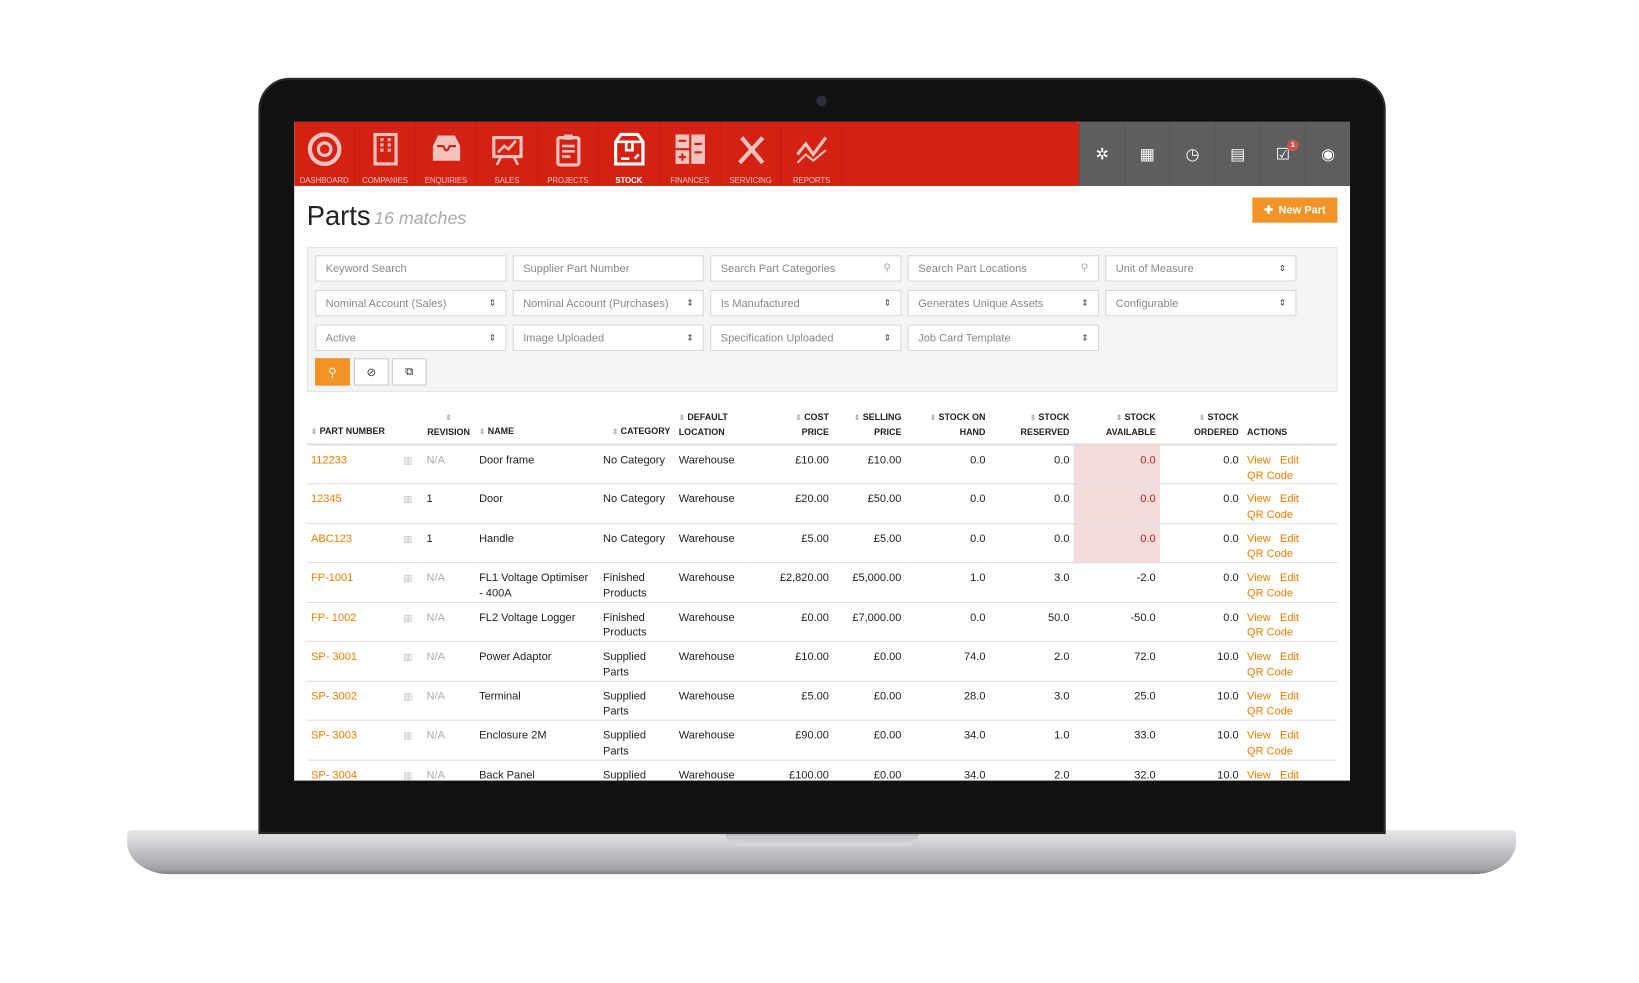 This screenshot has width=1639, height=983. What do you see at coordinates (806, 337) in the screenshot?
I see `specification-uploaded-select: Specification Uploaded ⇕` at bounding box center [806, 337].